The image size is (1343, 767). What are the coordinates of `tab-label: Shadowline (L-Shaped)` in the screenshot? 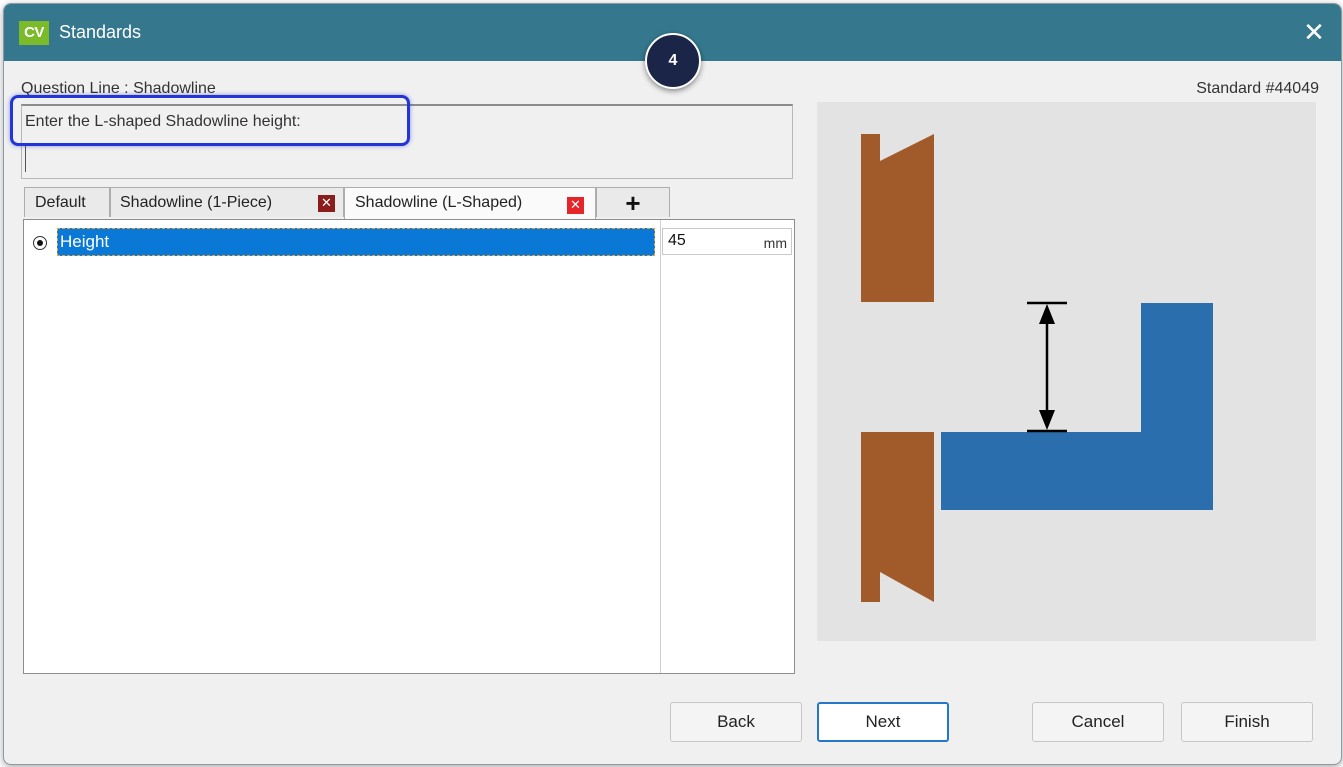 It's located at (439, 202).